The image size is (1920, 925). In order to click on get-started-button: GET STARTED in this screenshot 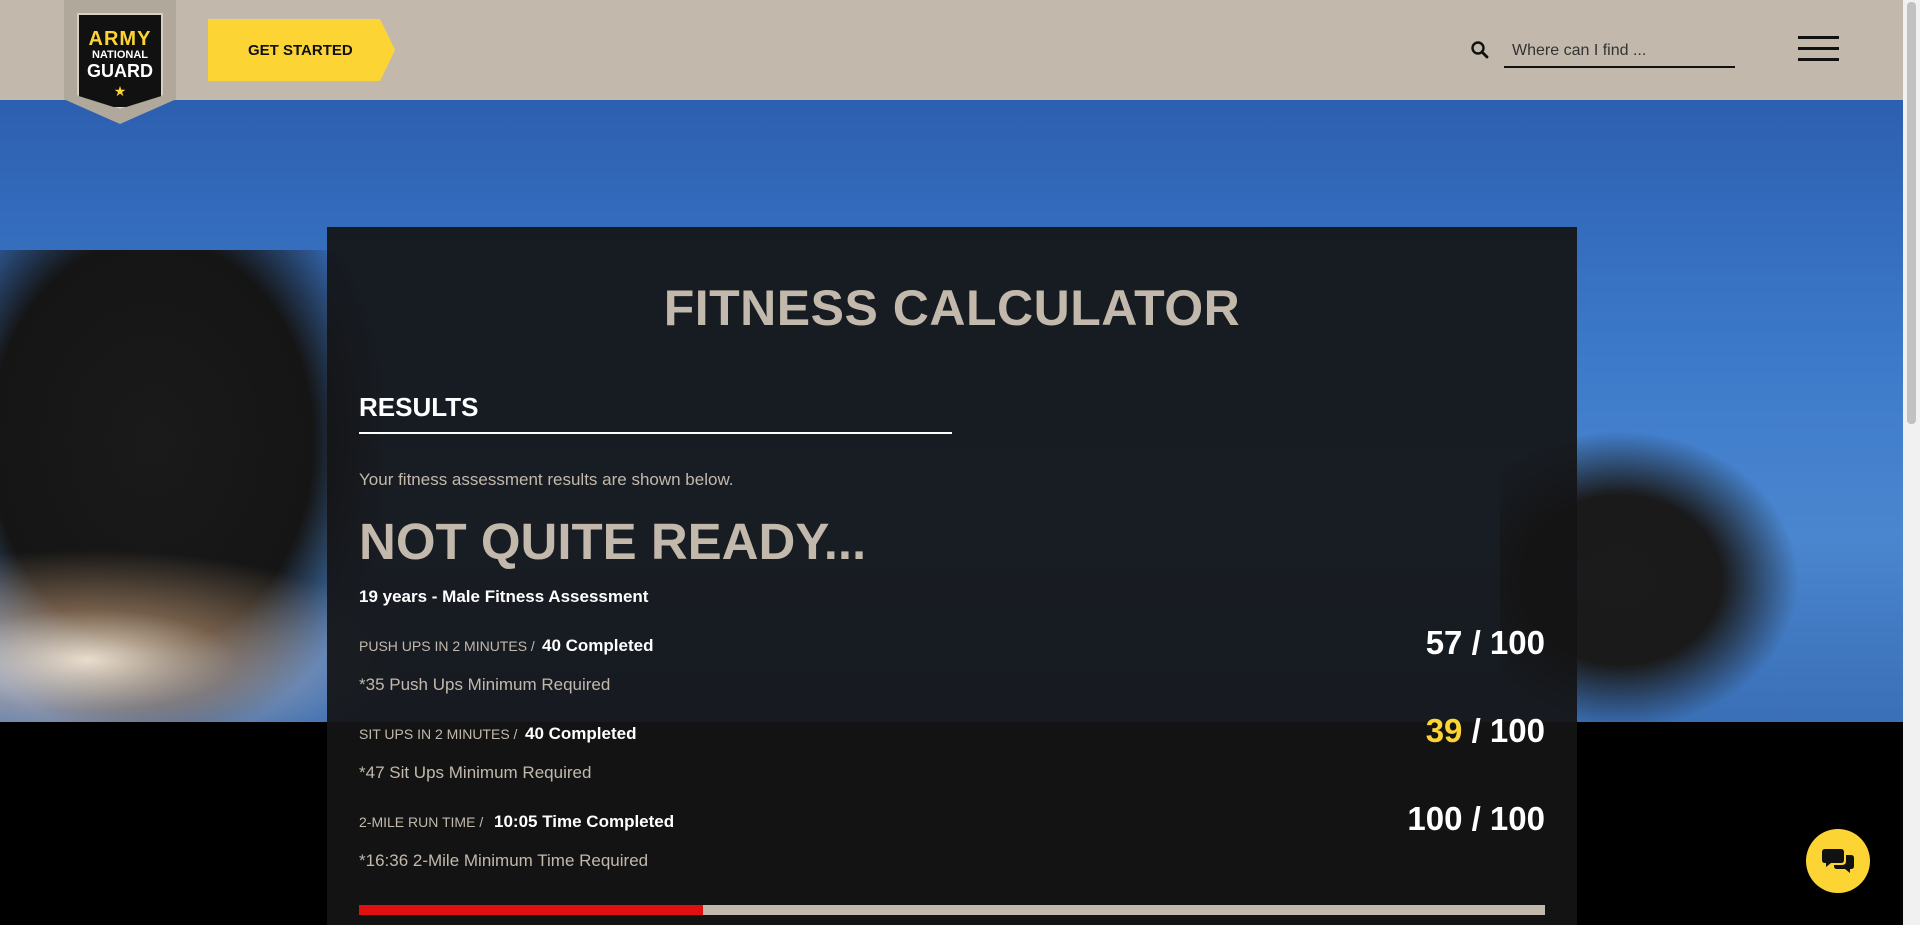, I will do `click(301, 50)`.